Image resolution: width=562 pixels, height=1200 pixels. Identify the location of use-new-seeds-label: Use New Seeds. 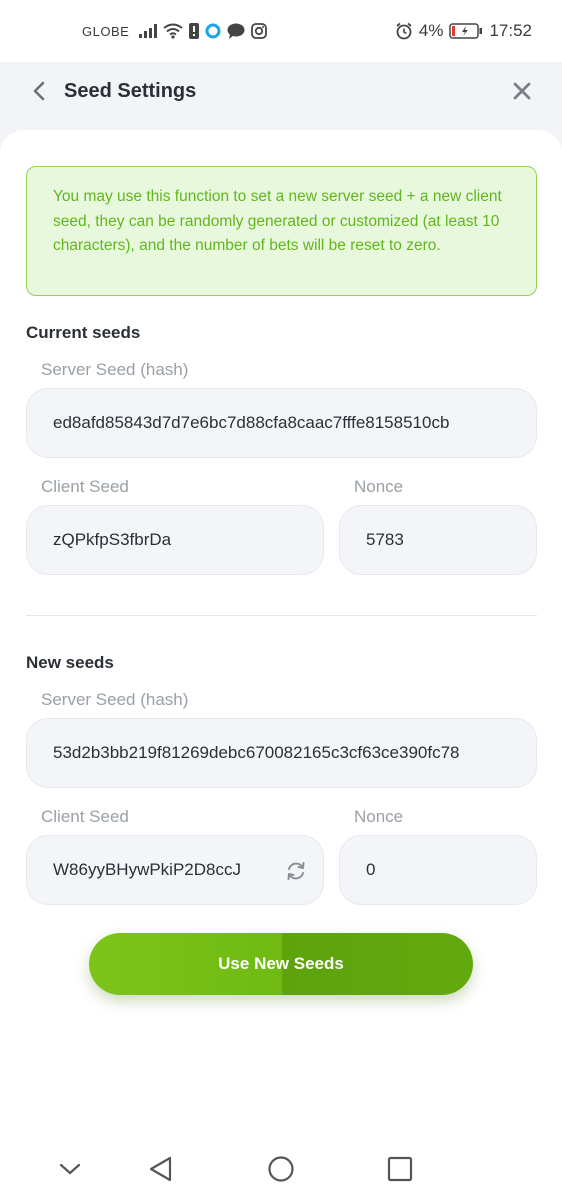
(281, 963).